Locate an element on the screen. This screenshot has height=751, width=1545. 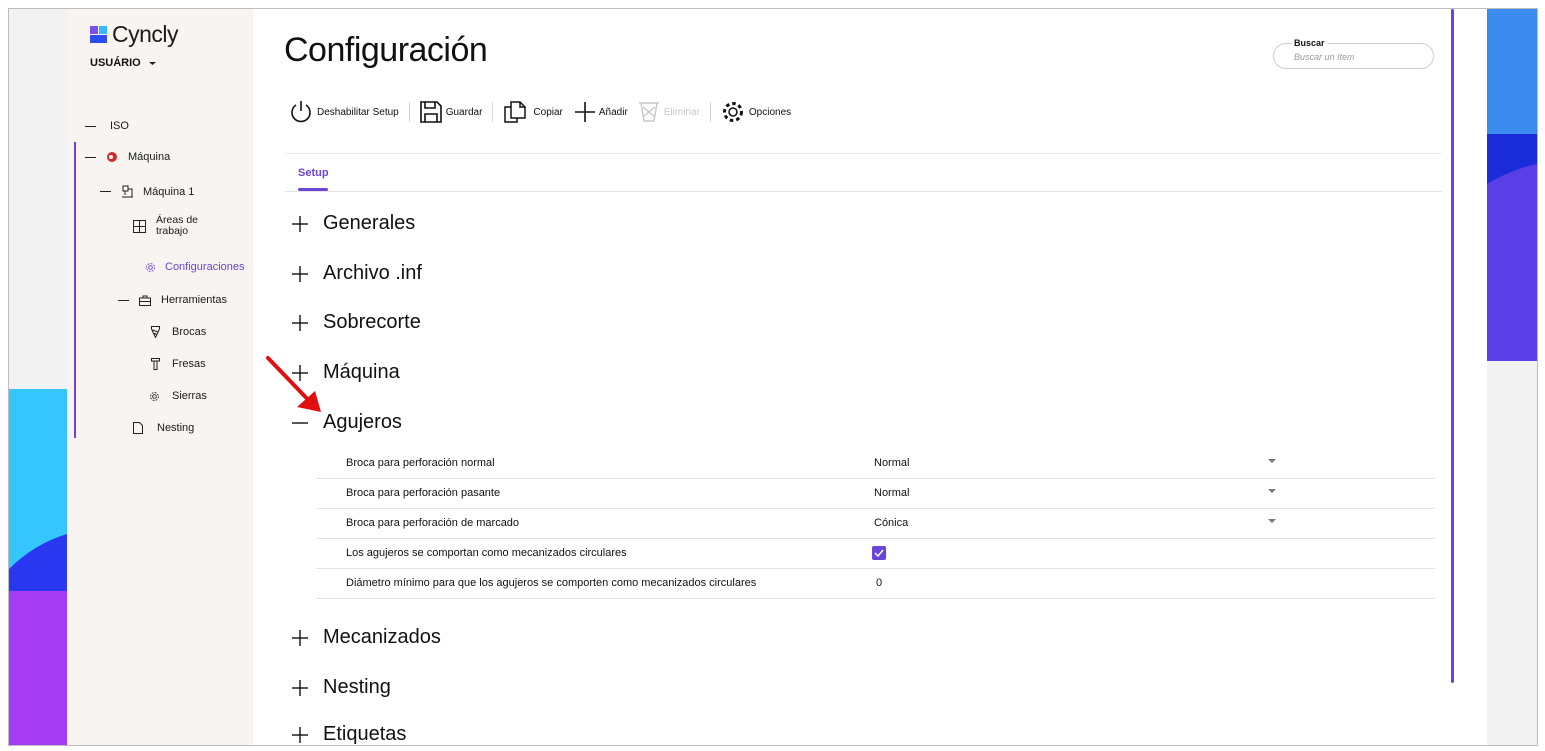
section-generales: Generales is located at coordinates (352, 223).